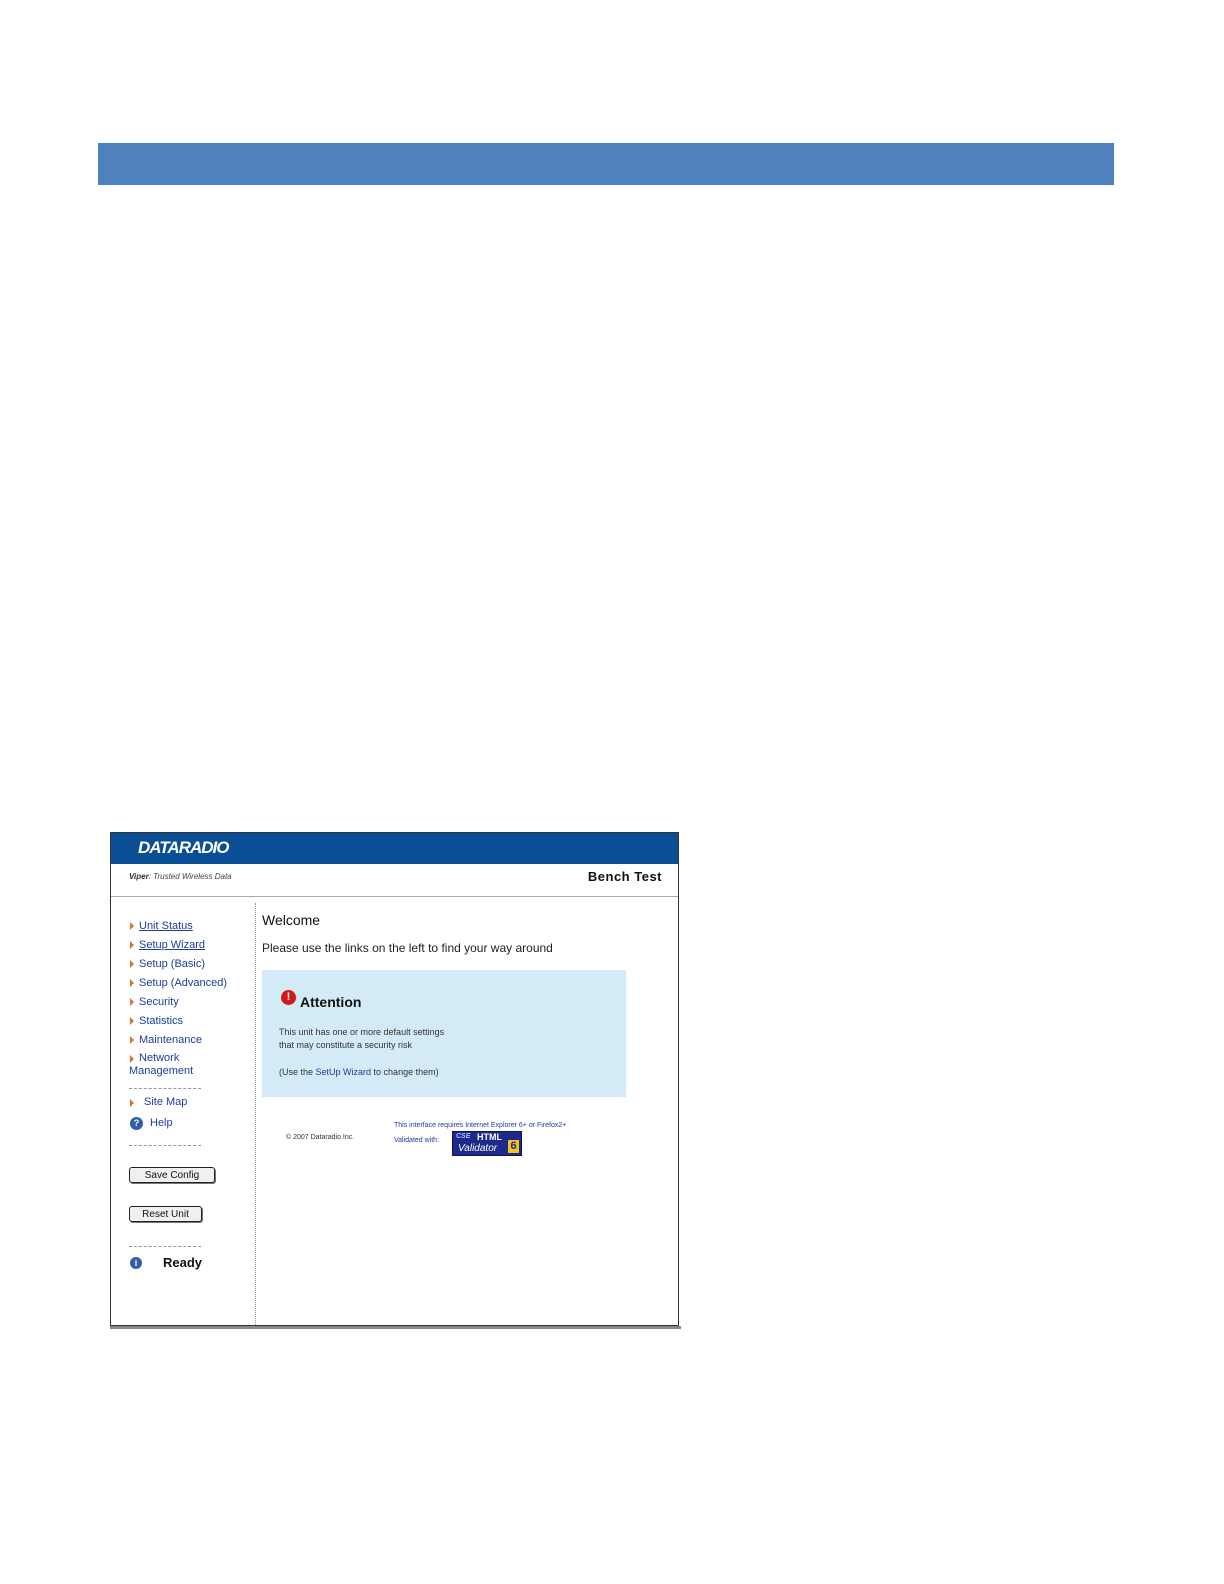 This screenshot has width=1224, height=1584. Describe the element at coordinates (172, 964) in the screenshot. I see `sidebar-item-label: Setup (Basic)` at that location.